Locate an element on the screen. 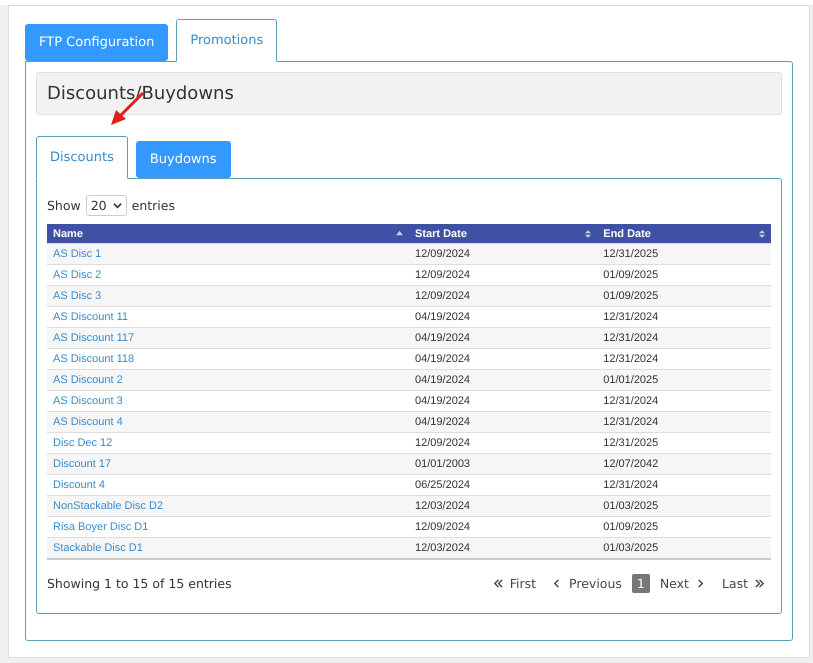  tab: Buydowns is located at coordinates (183, 159).